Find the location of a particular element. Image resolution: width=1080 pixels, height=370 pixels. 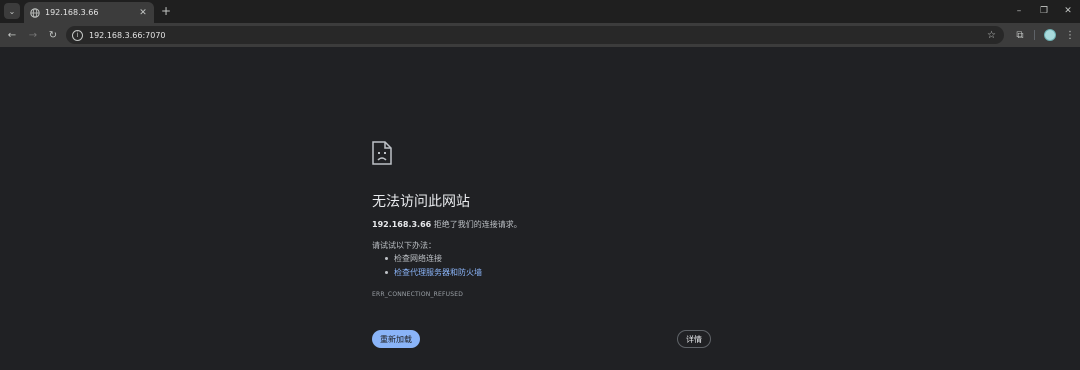

tab-search-button: ⌄ is located at coordinates (12, 11).